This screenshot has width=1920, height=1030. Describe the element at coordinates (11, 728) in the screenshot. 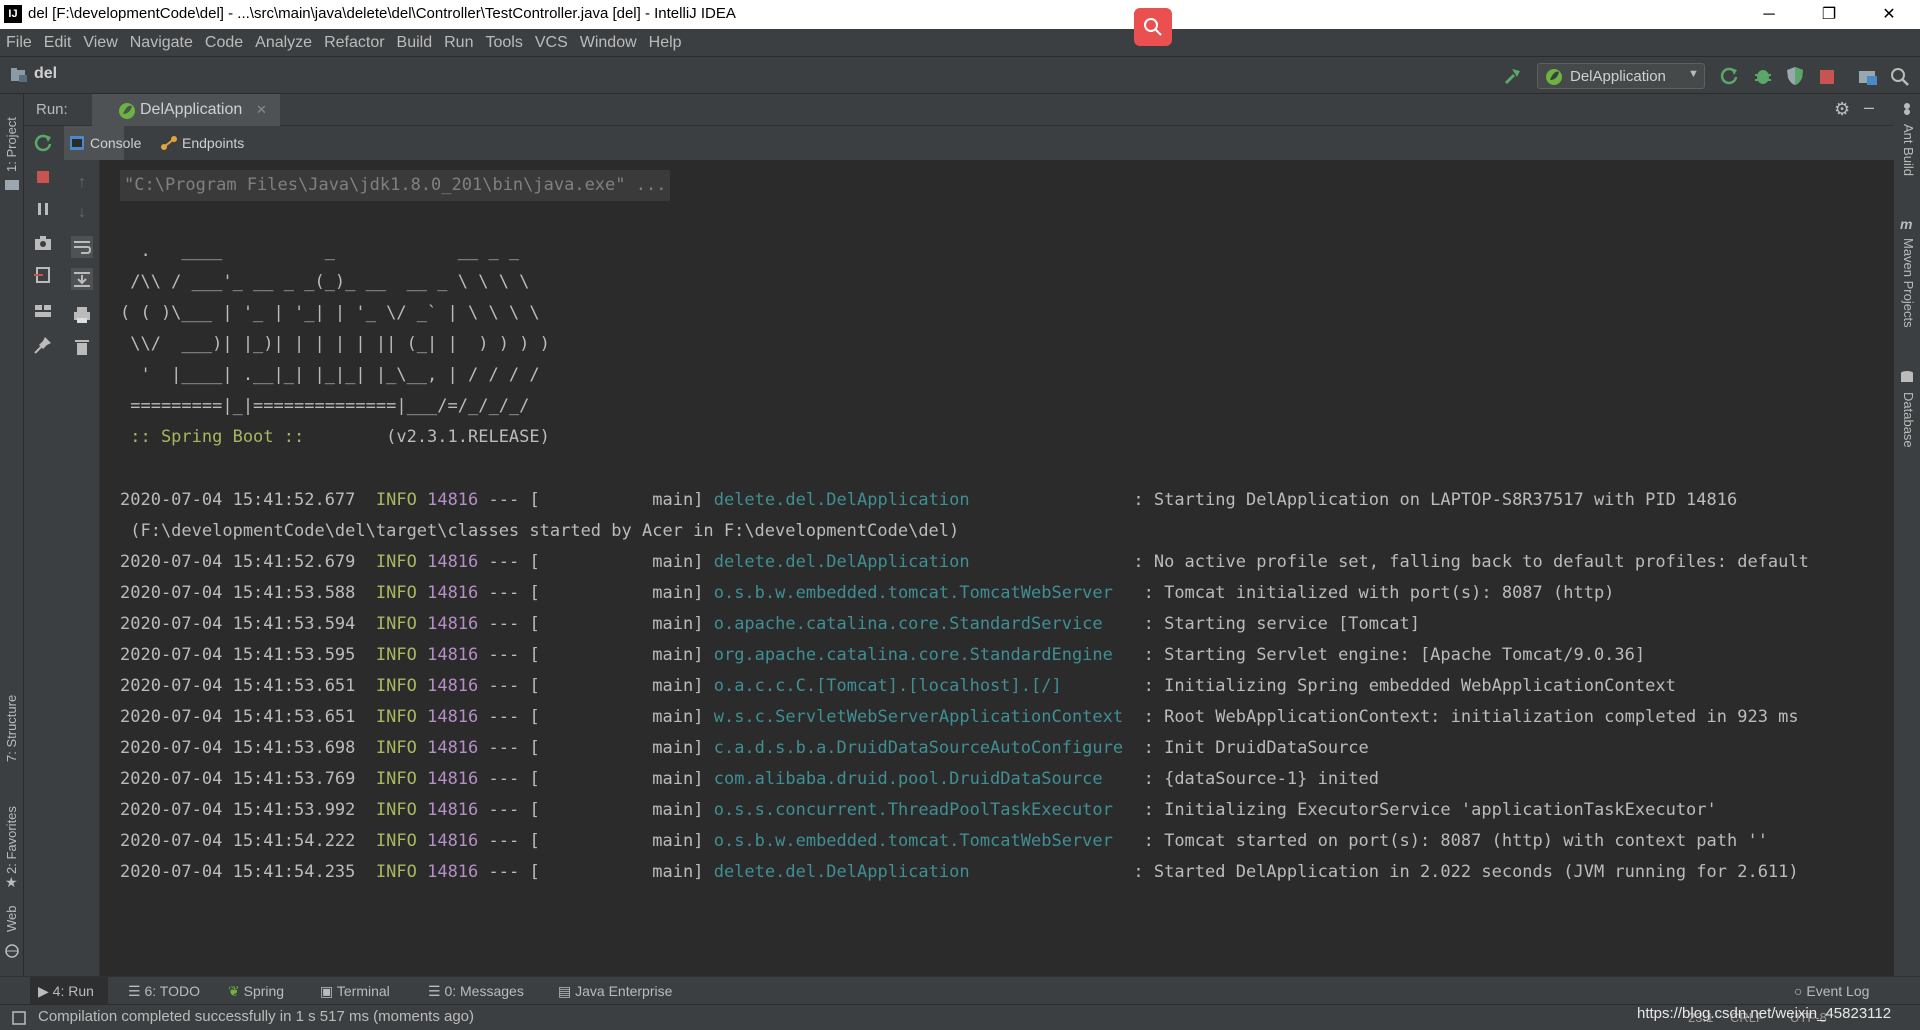

I see `structure-tool-tab: 7: Structure` at that location.